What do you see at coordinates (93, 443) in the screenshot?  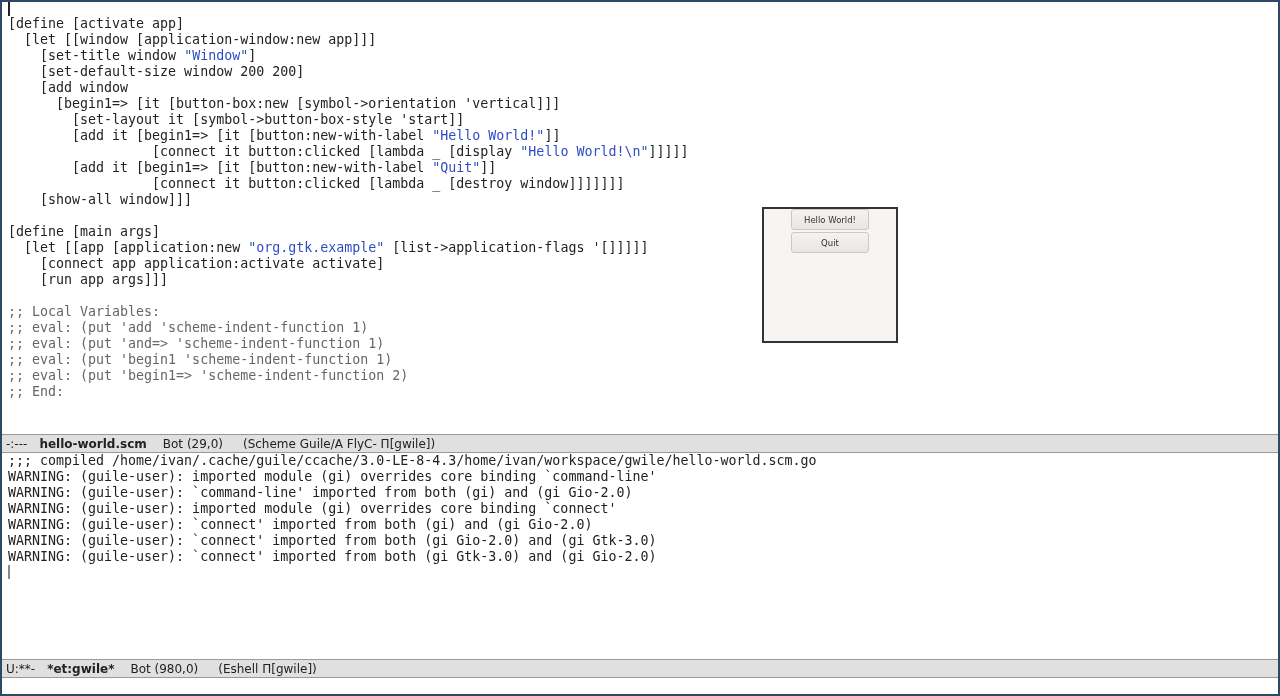 I see `buffer-name: hello-world.scm` at bounding box center [93, 443].